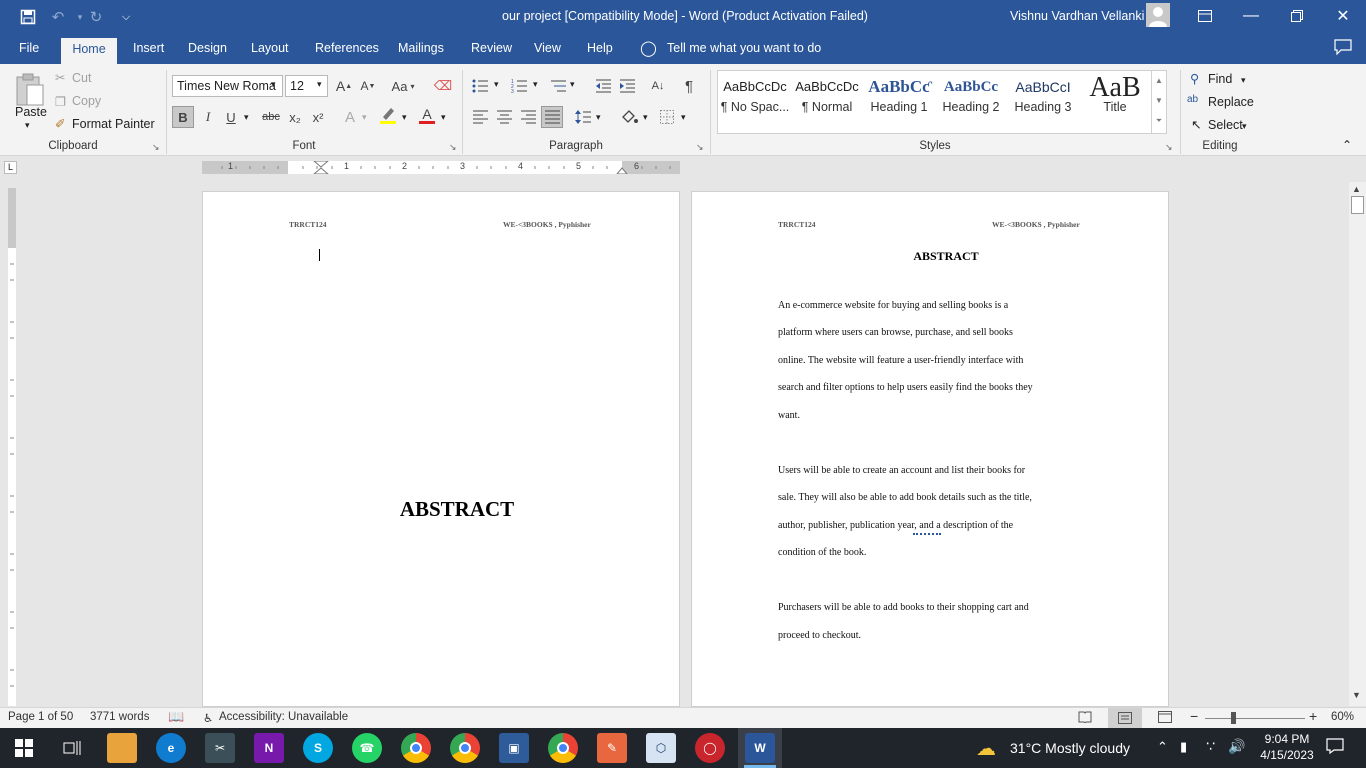 The image size is (1366, 768). Describe the element at coordinates (441, 167) in the screenshot. I see `horizontal-ruler: 1 1 2 3 4 5 6` at that location.